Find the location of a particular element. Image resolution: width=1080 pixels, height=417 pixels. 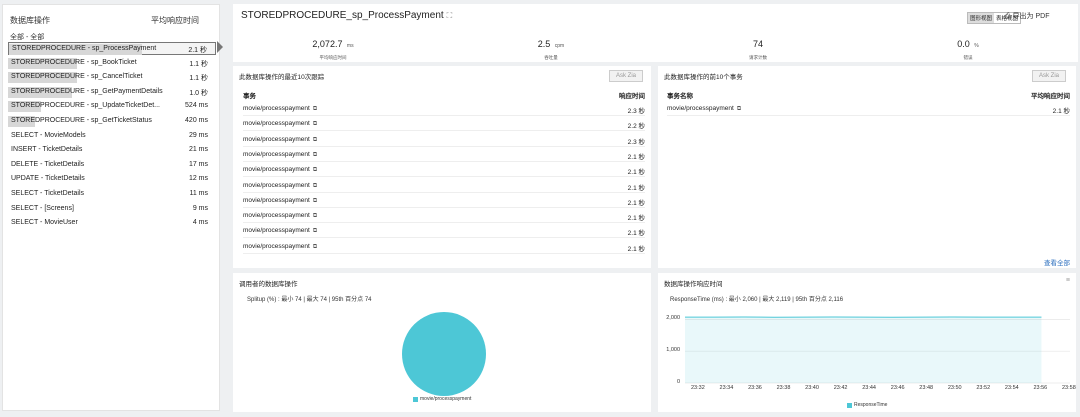

operation-name: DELETE - TicketDetails is located at coordinates (48, 164).